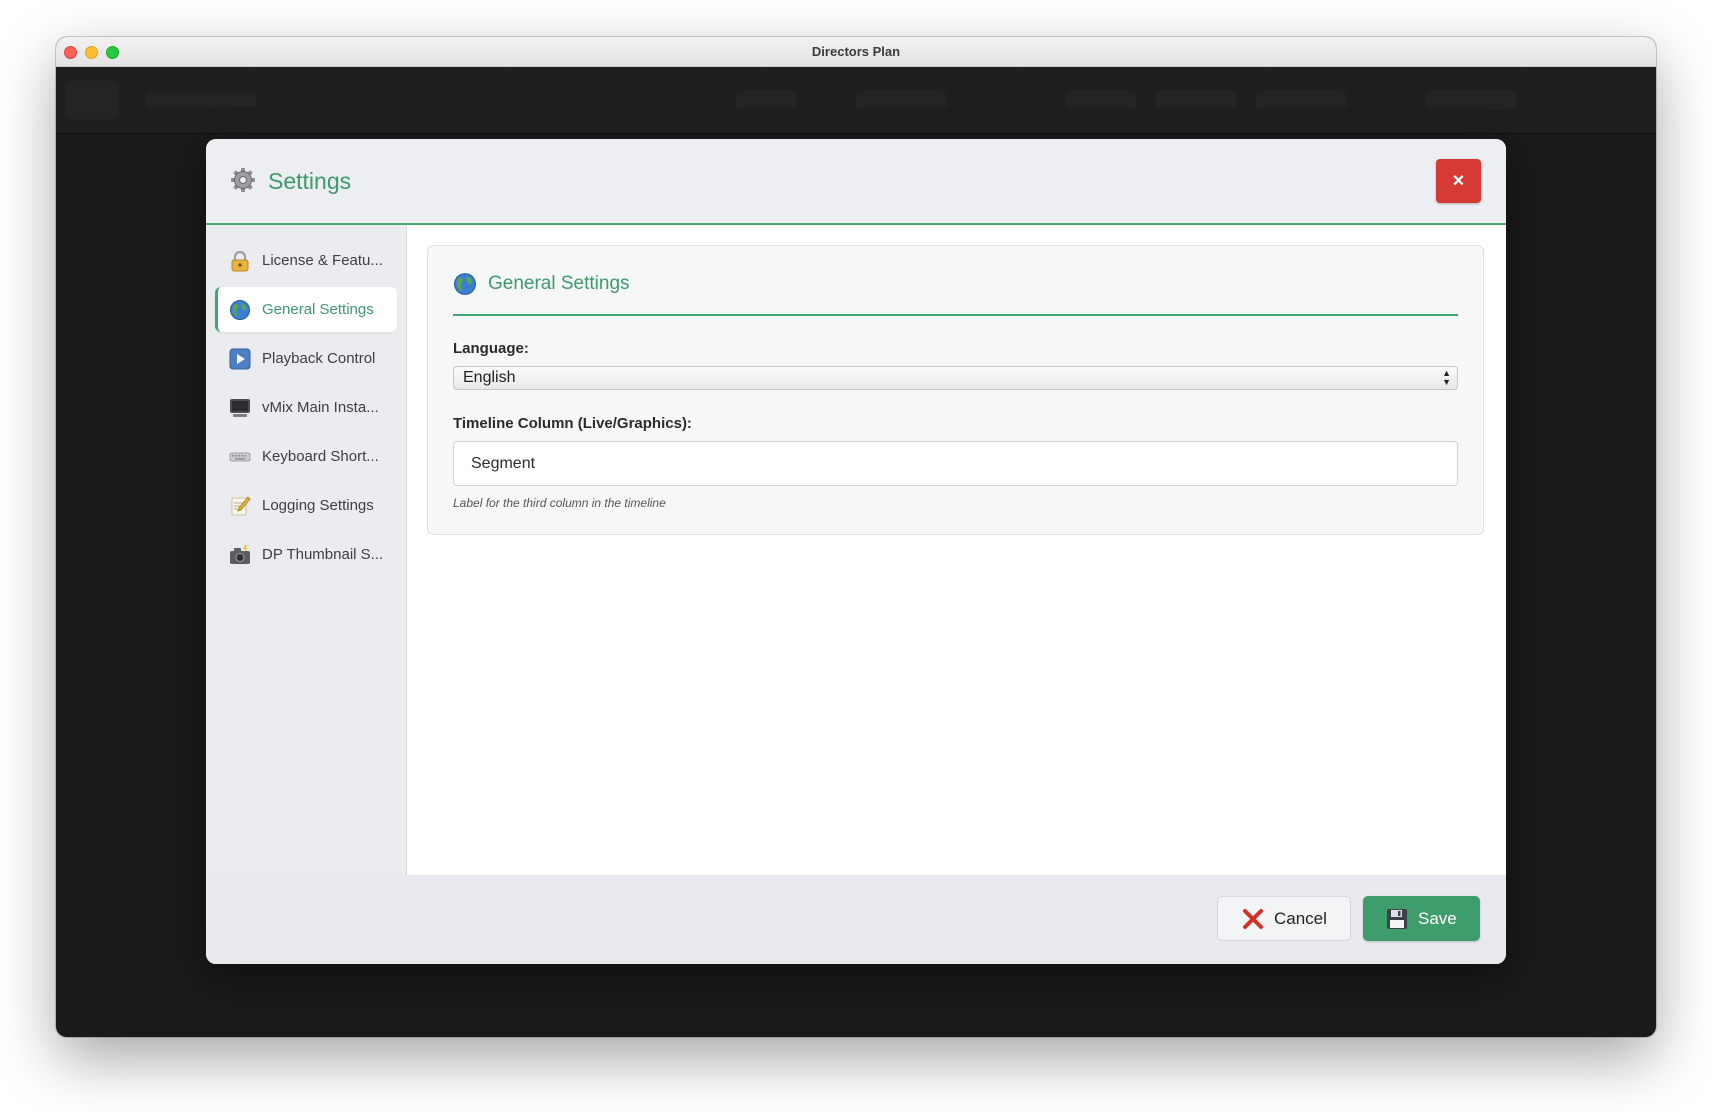  Describe the element at coordinates (955, 294) in the screenshot. I see `panel-header: General Settings` at that location.